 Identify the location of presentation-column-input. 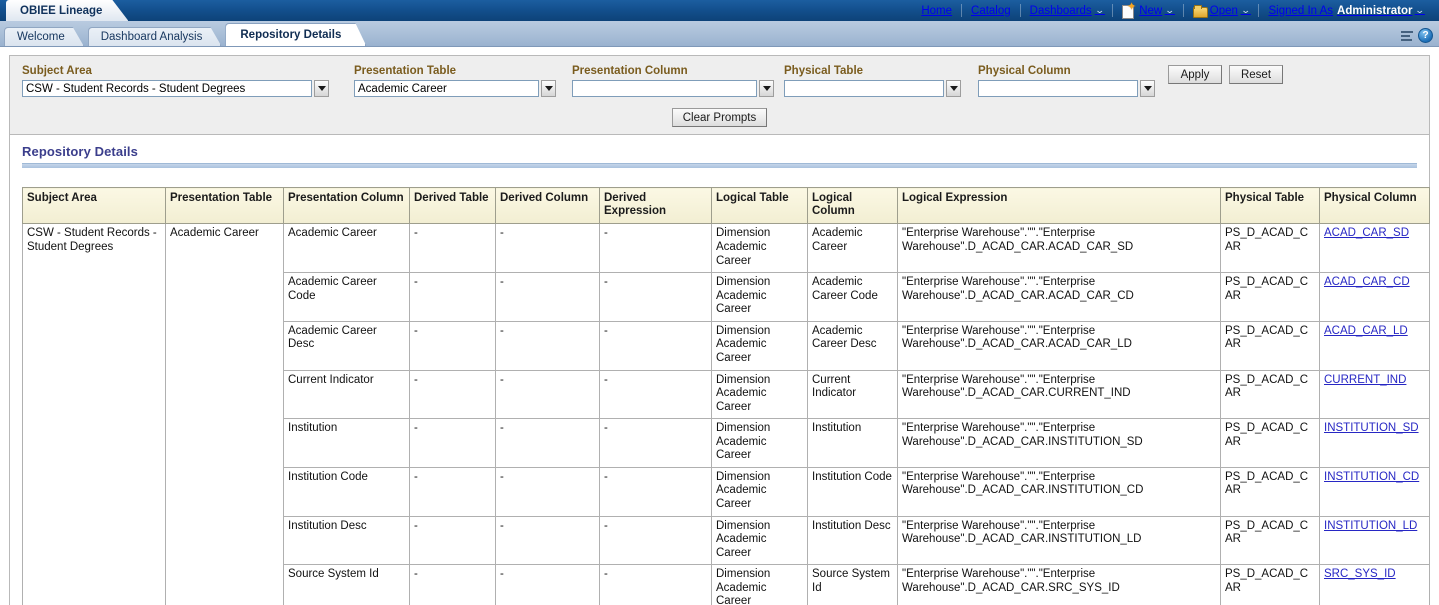
(664, 88).